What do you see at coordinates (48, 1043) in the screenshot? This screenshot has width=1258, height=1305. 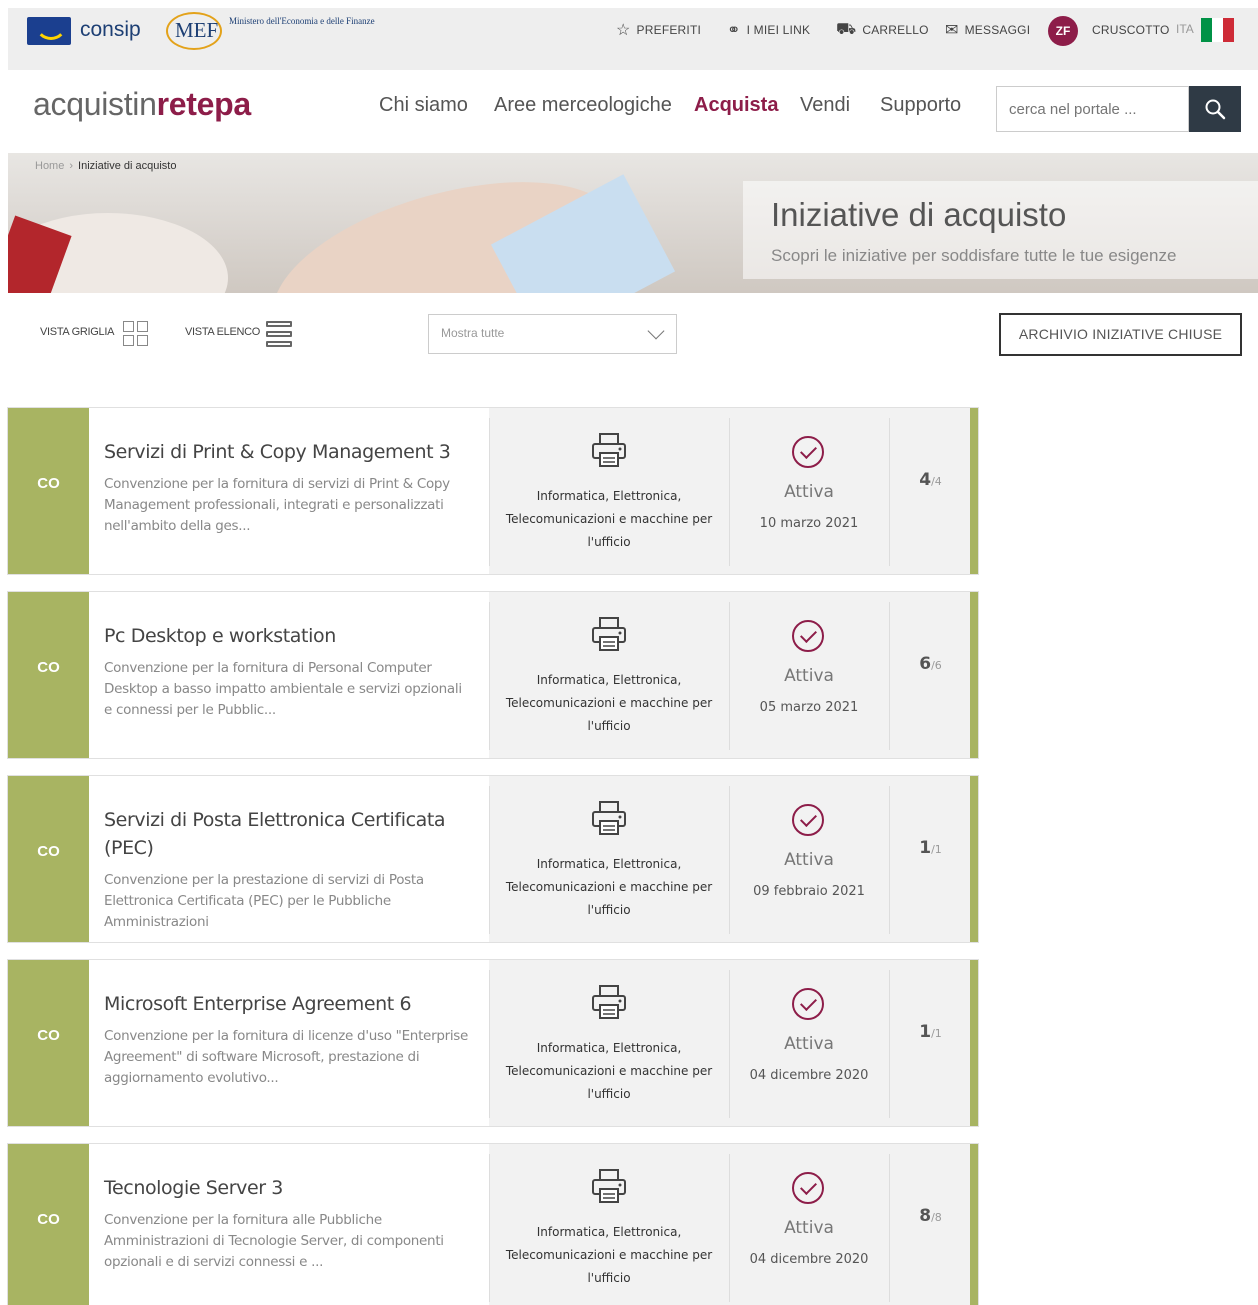 I see `initiative-type-tag: CO` at bounding box center [48, 1043].